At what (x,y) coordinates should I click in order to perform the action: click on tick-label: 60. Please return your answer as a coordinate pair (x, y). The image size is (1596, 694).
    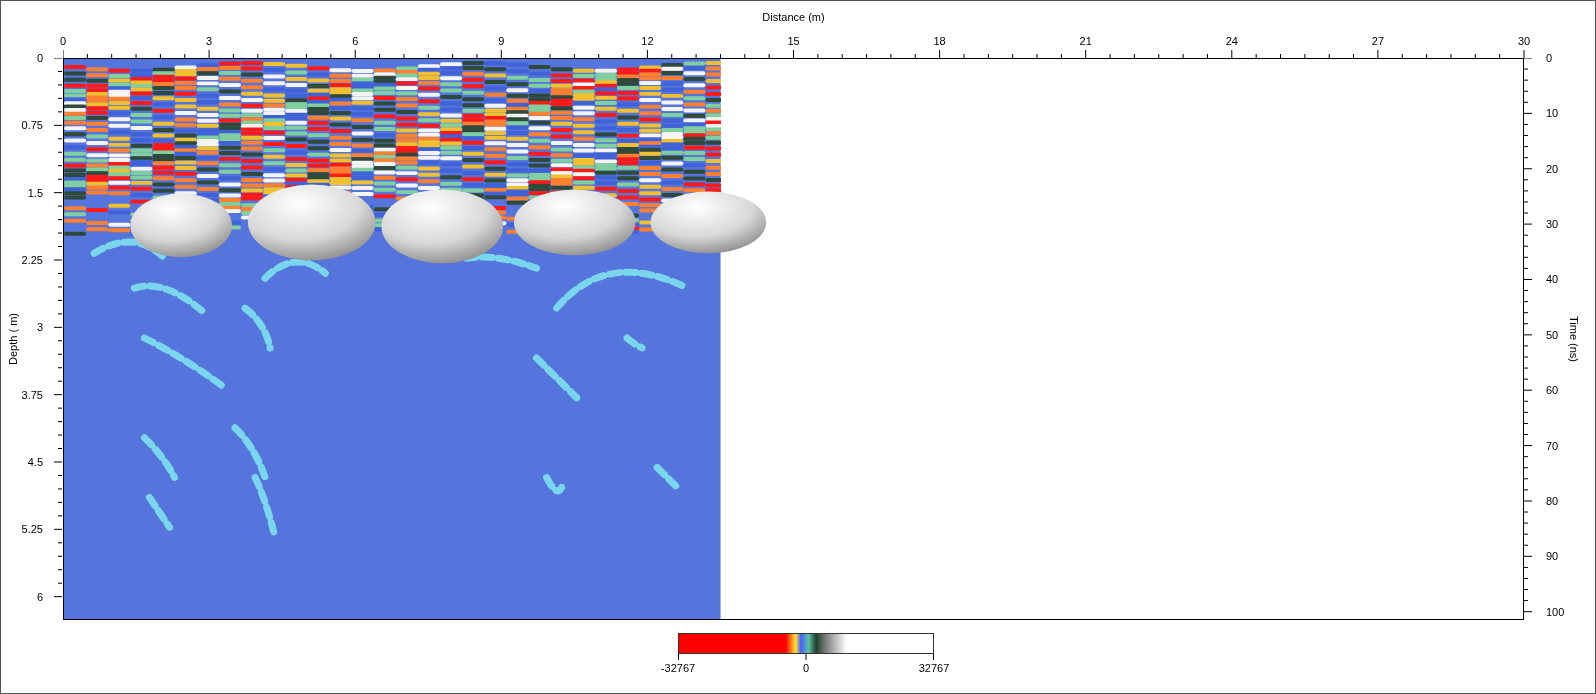
    Looking at the image, I should click on (1552, 390).